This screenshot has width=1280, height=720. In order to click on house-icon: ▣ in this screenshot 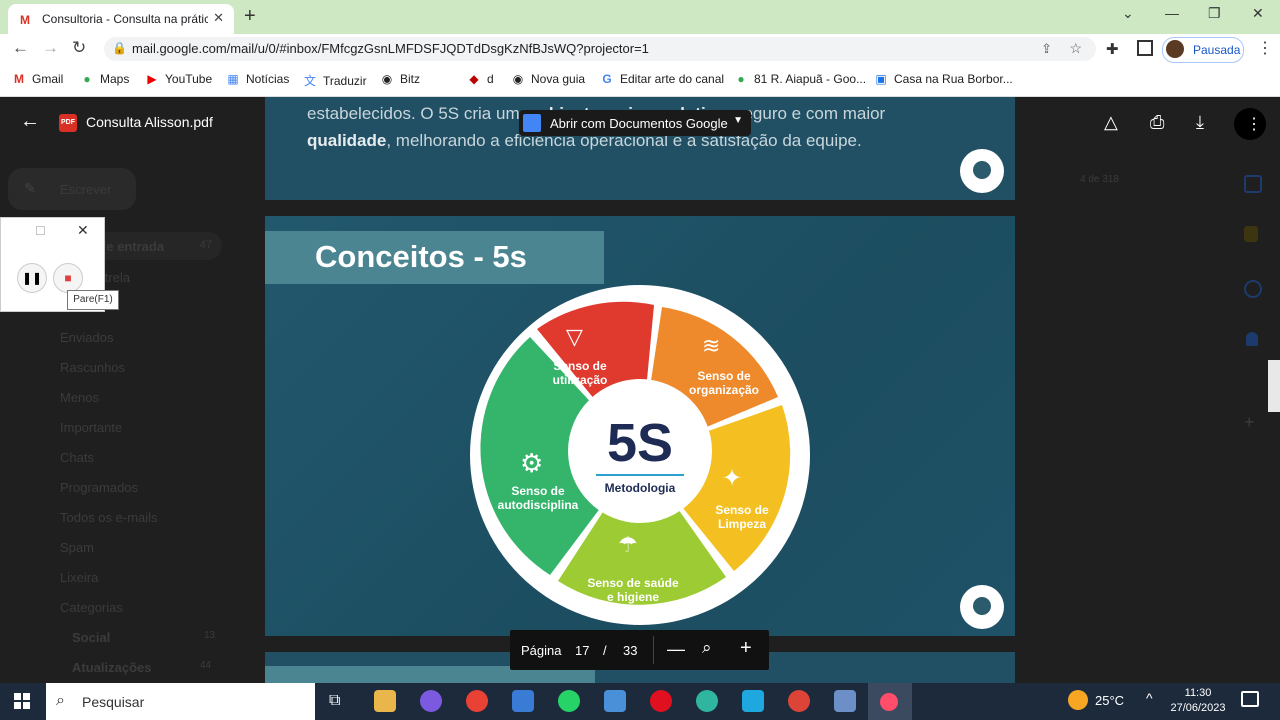, I will do `click(881, 79)`.